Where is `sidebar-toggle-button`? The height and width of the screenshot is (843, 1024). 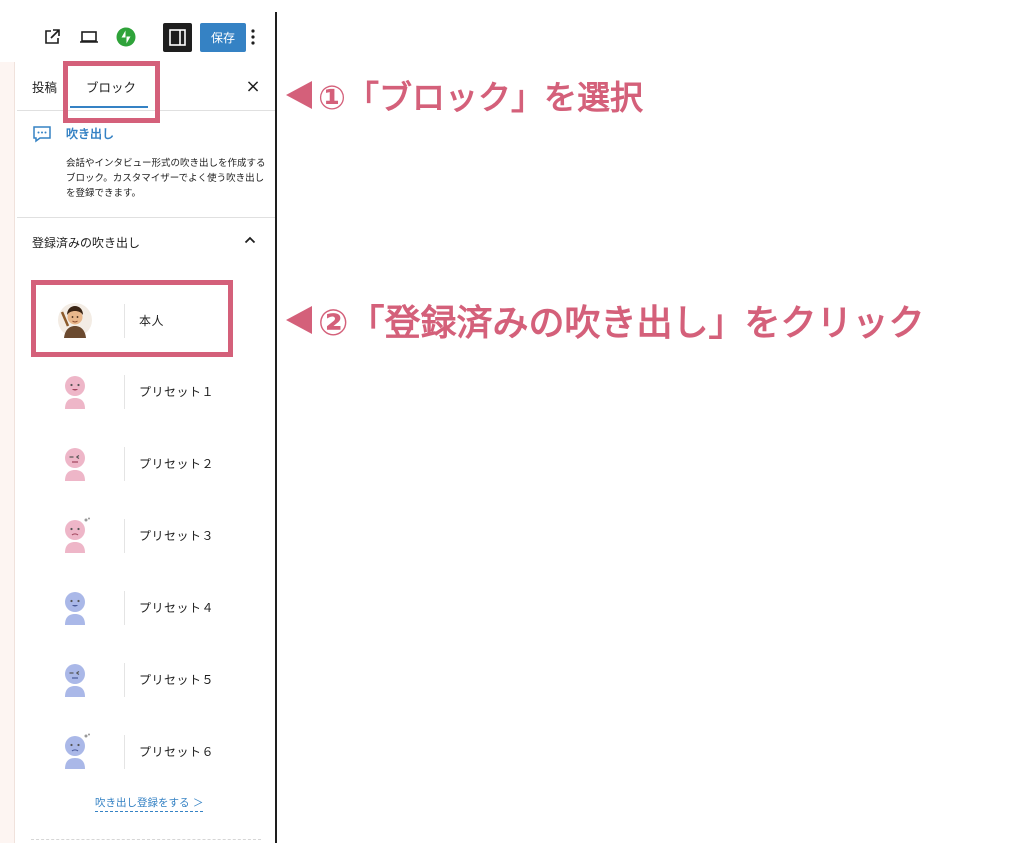
sidebar-toggle-button is located at coordinates (177, 37).